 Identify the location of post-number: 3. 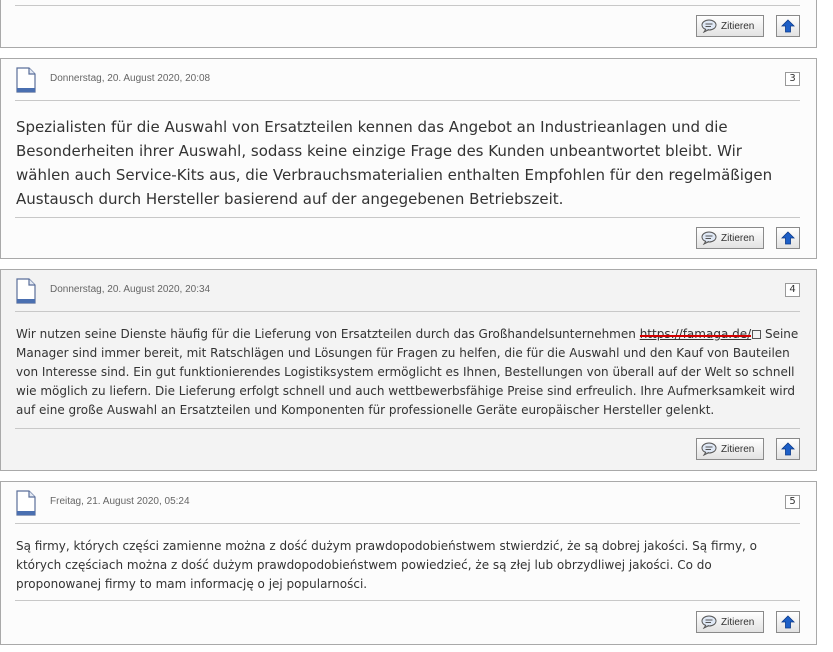
(792, 79).